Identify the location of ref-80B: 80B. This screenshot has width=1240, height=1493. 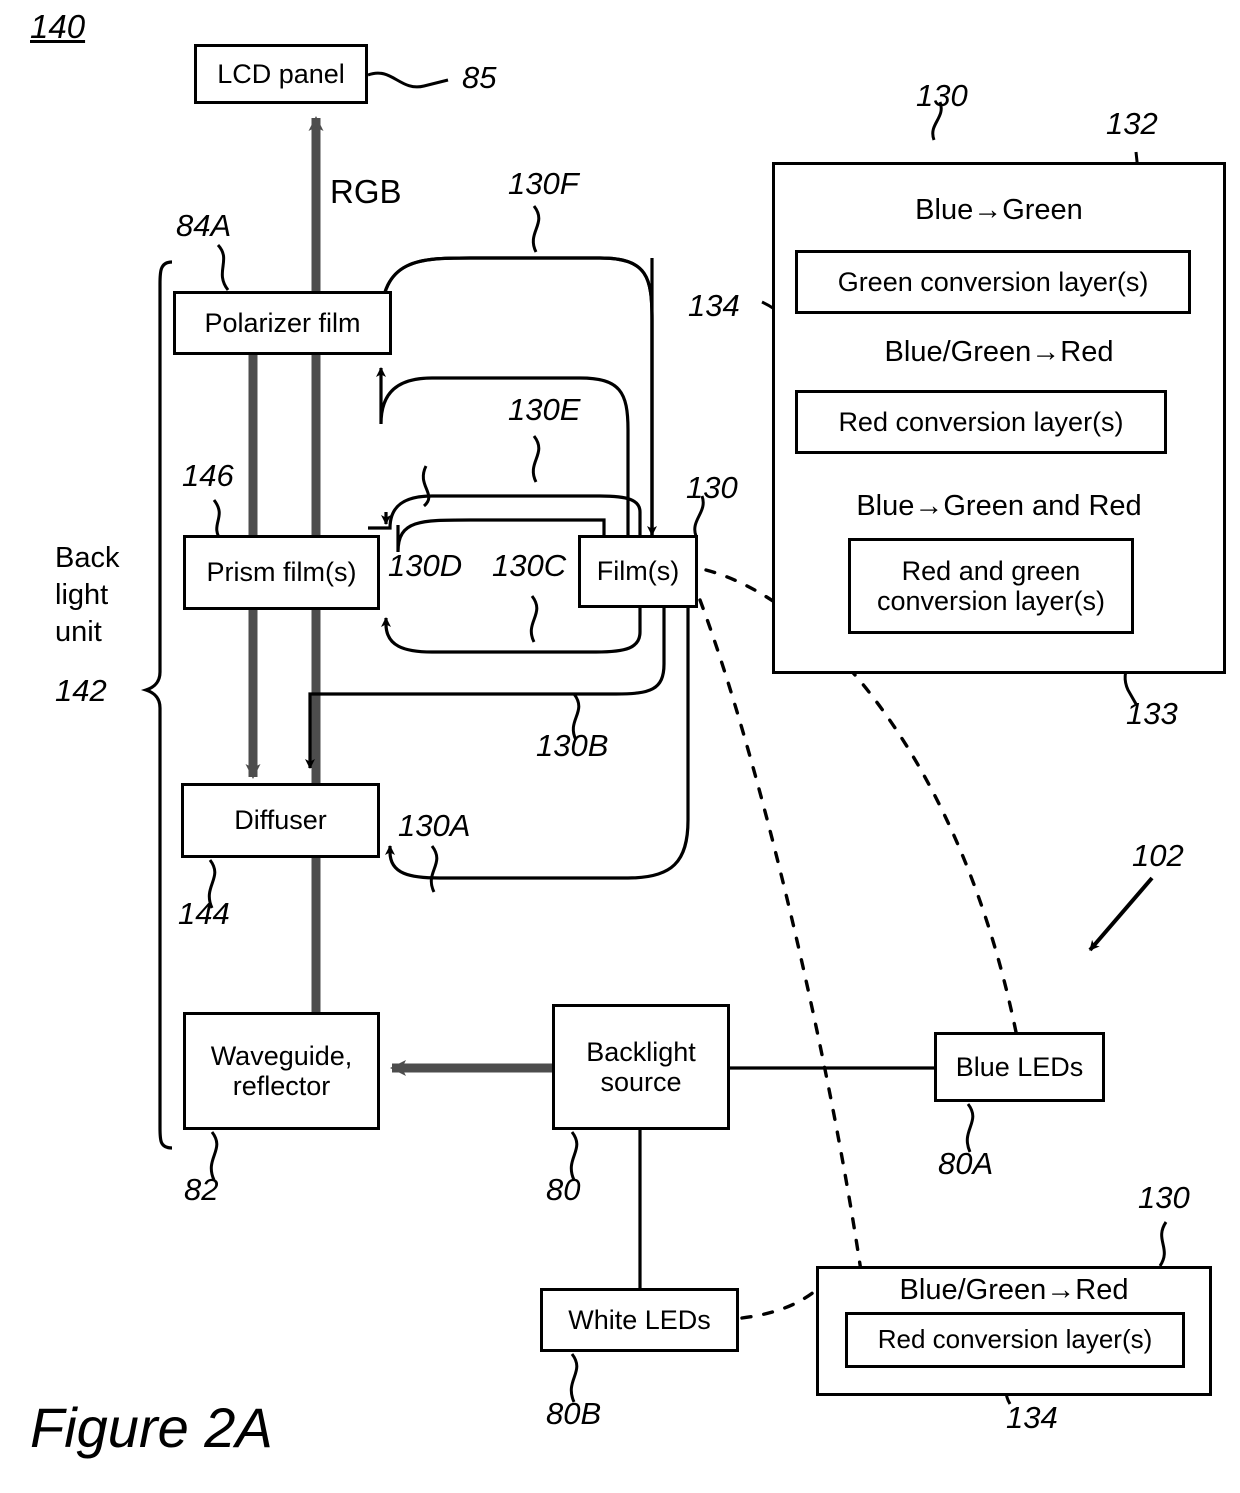
(574, 1413).